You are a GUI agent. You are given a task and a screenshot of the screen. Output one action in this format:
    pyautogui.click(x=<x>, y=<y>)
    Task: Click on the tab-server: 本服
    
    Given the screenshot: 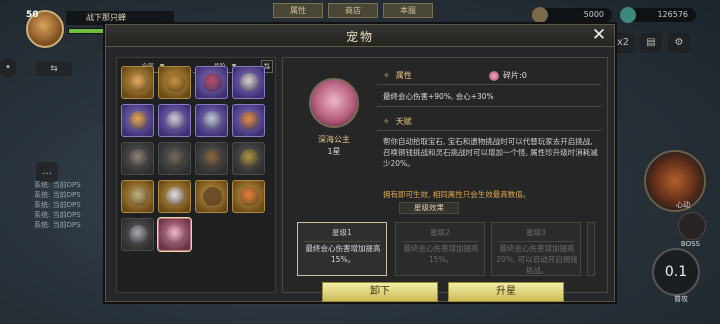 What is the action you would take?
    pyautogui.click(x=408, y=10)
    